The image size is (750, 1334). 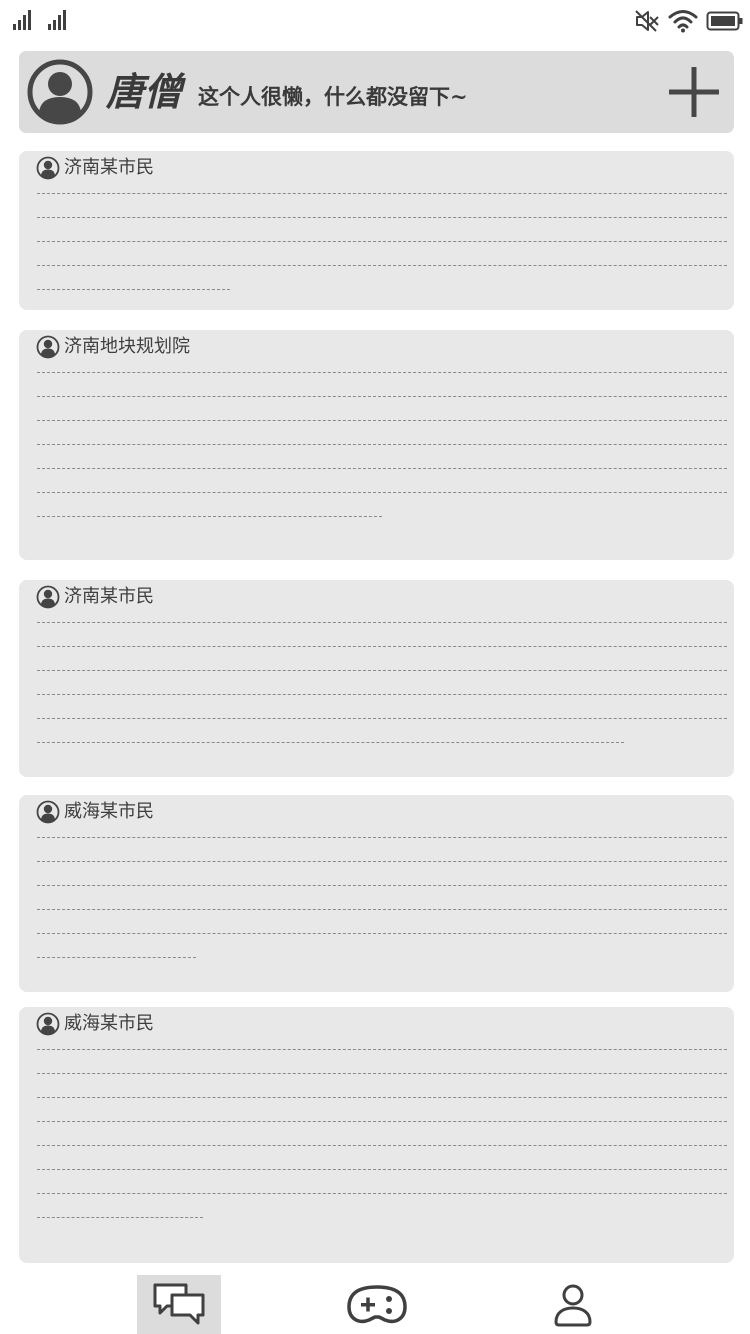 I want to click on status-icons, so click(x=689, y=21).